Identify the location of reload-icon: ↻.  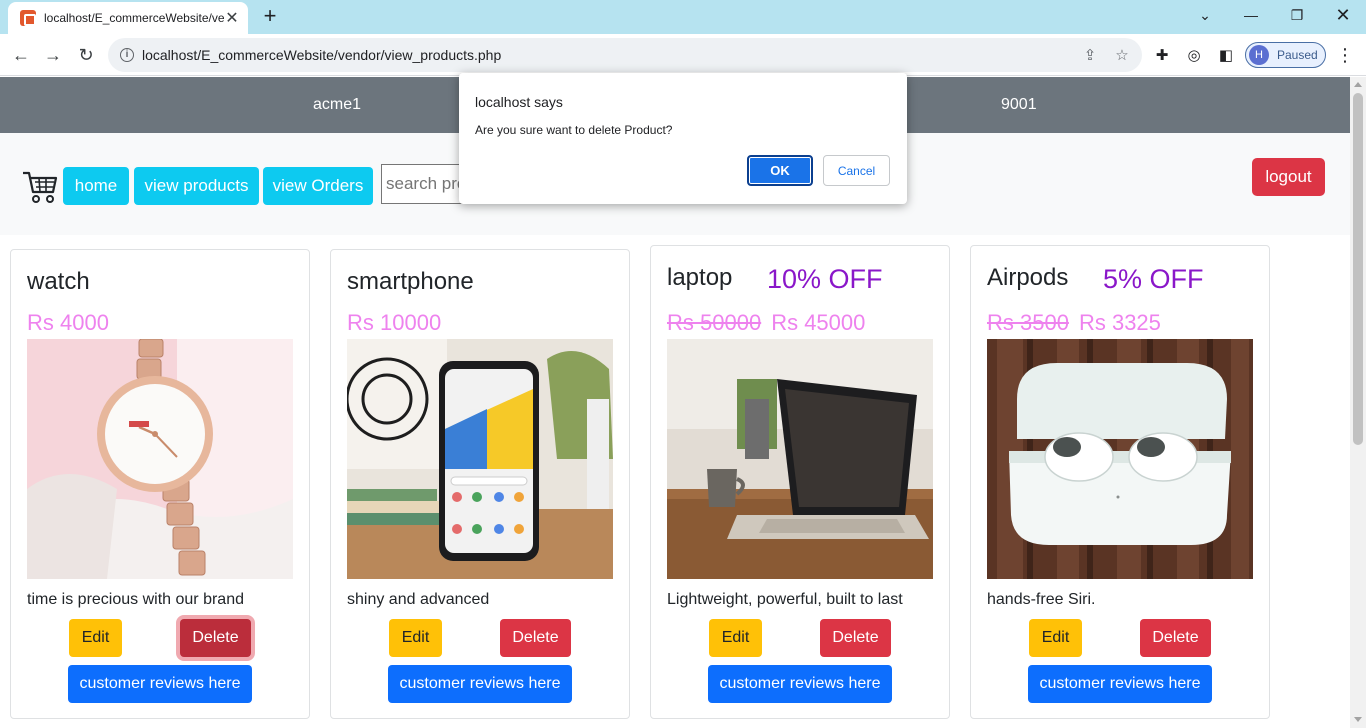
(86, 55).